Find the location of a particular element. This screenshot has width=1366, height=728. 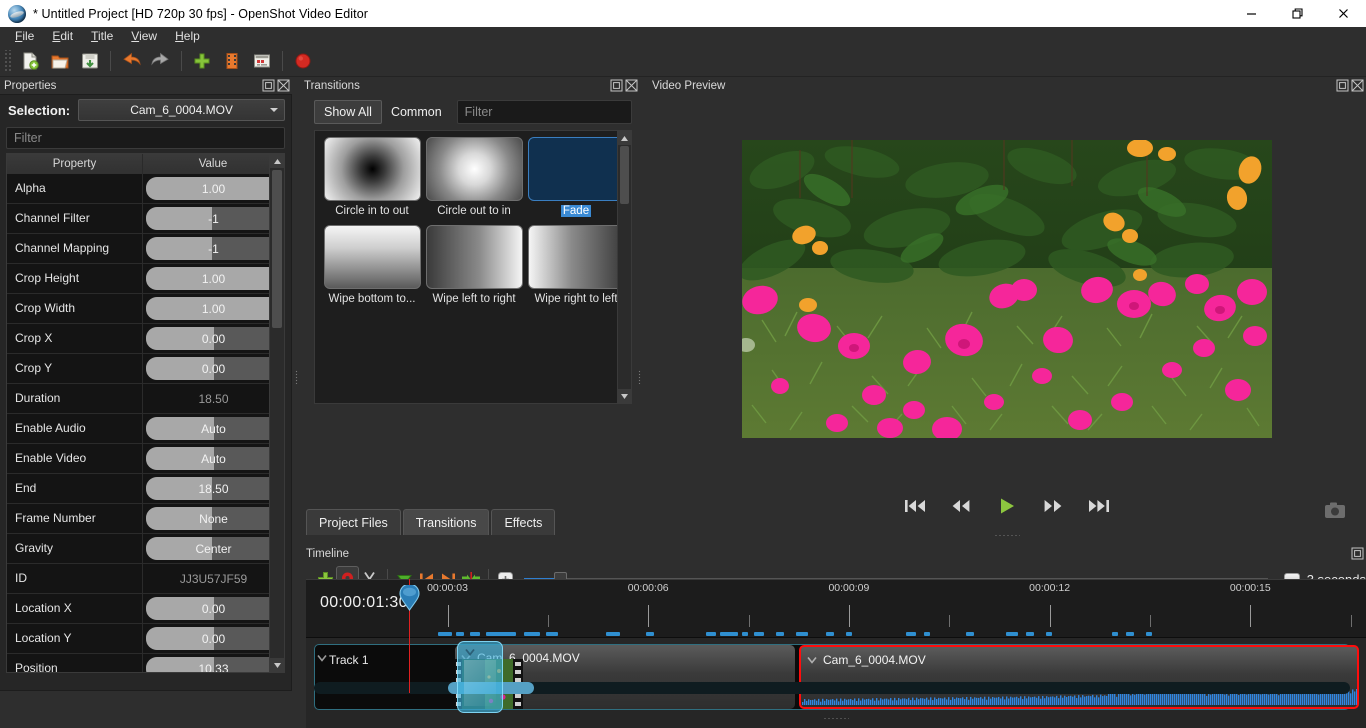

close-icon is located at coordinates (1343, 13).